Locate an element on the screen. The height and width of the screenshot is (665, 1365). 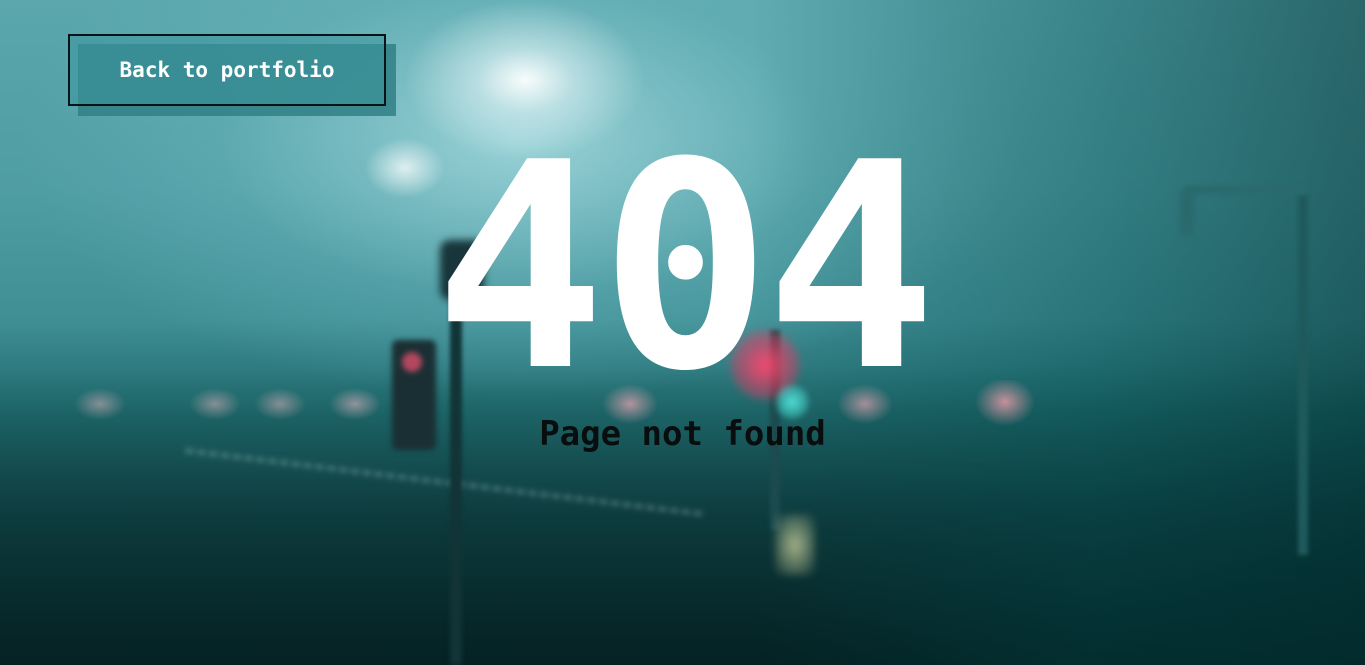
error-message: Page not found is located at coordinates (682, 434).